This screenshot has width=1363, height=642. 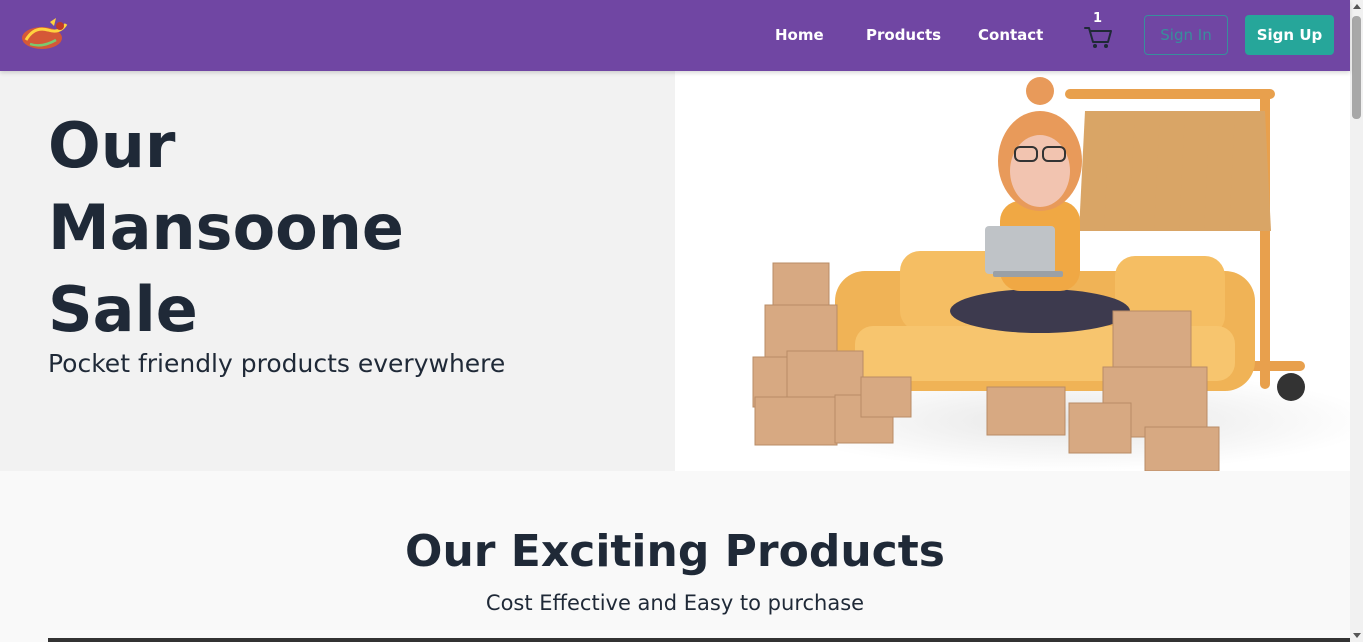 What do you see at coordinates (799, 35) in the screenshot?
I see `nav-link-home: Home` at bounding box center [799, 35].